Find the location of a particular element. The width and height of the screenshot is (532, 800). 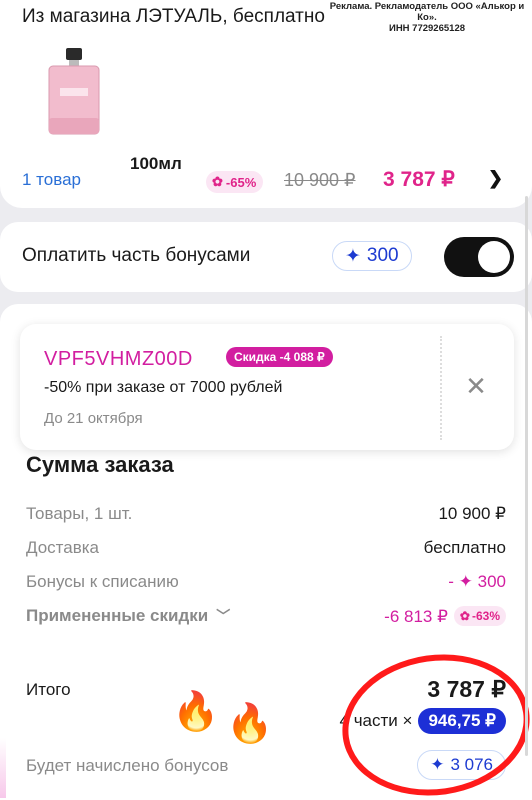

applied-discount-badge: ✿ -63% is located at coordinates (479, 616).